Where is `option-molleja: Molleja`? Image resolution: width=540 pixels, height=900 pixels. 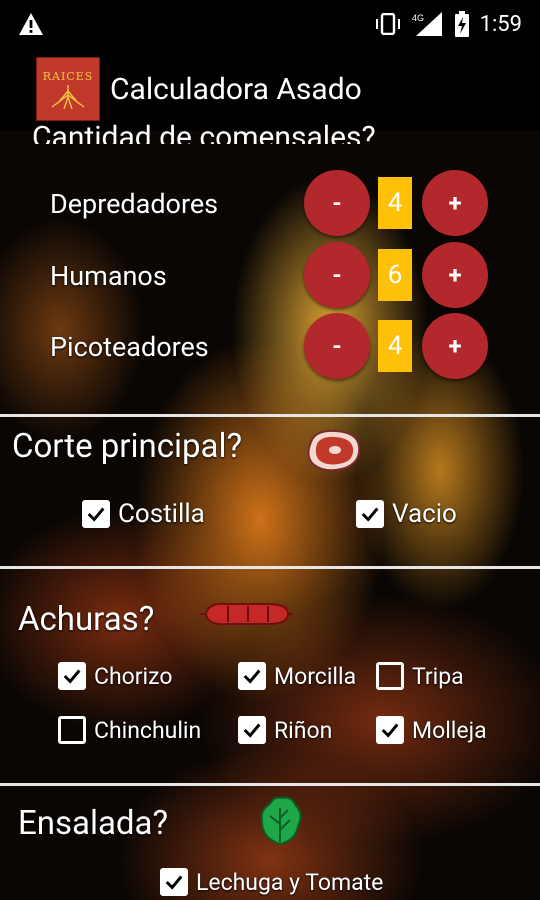 option-molleja: Molleja is located at coordinates (431, 730).